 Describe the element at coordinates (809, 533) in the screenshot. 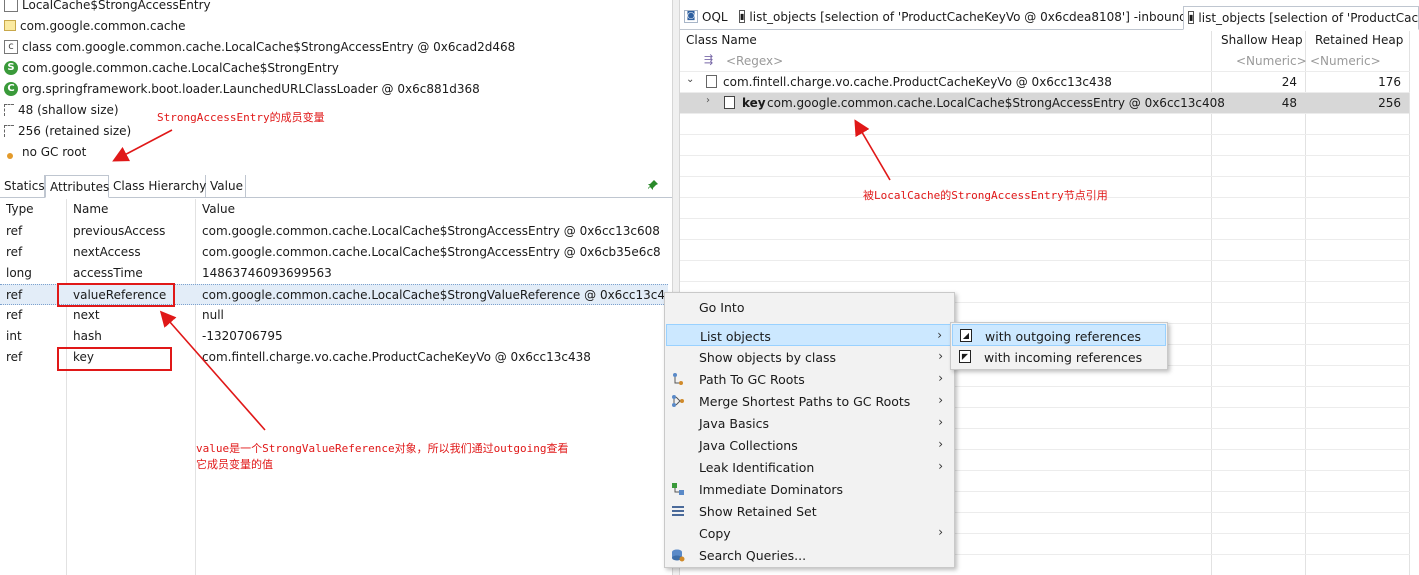

I see `menu-item-copy: Copy ›` at that location.